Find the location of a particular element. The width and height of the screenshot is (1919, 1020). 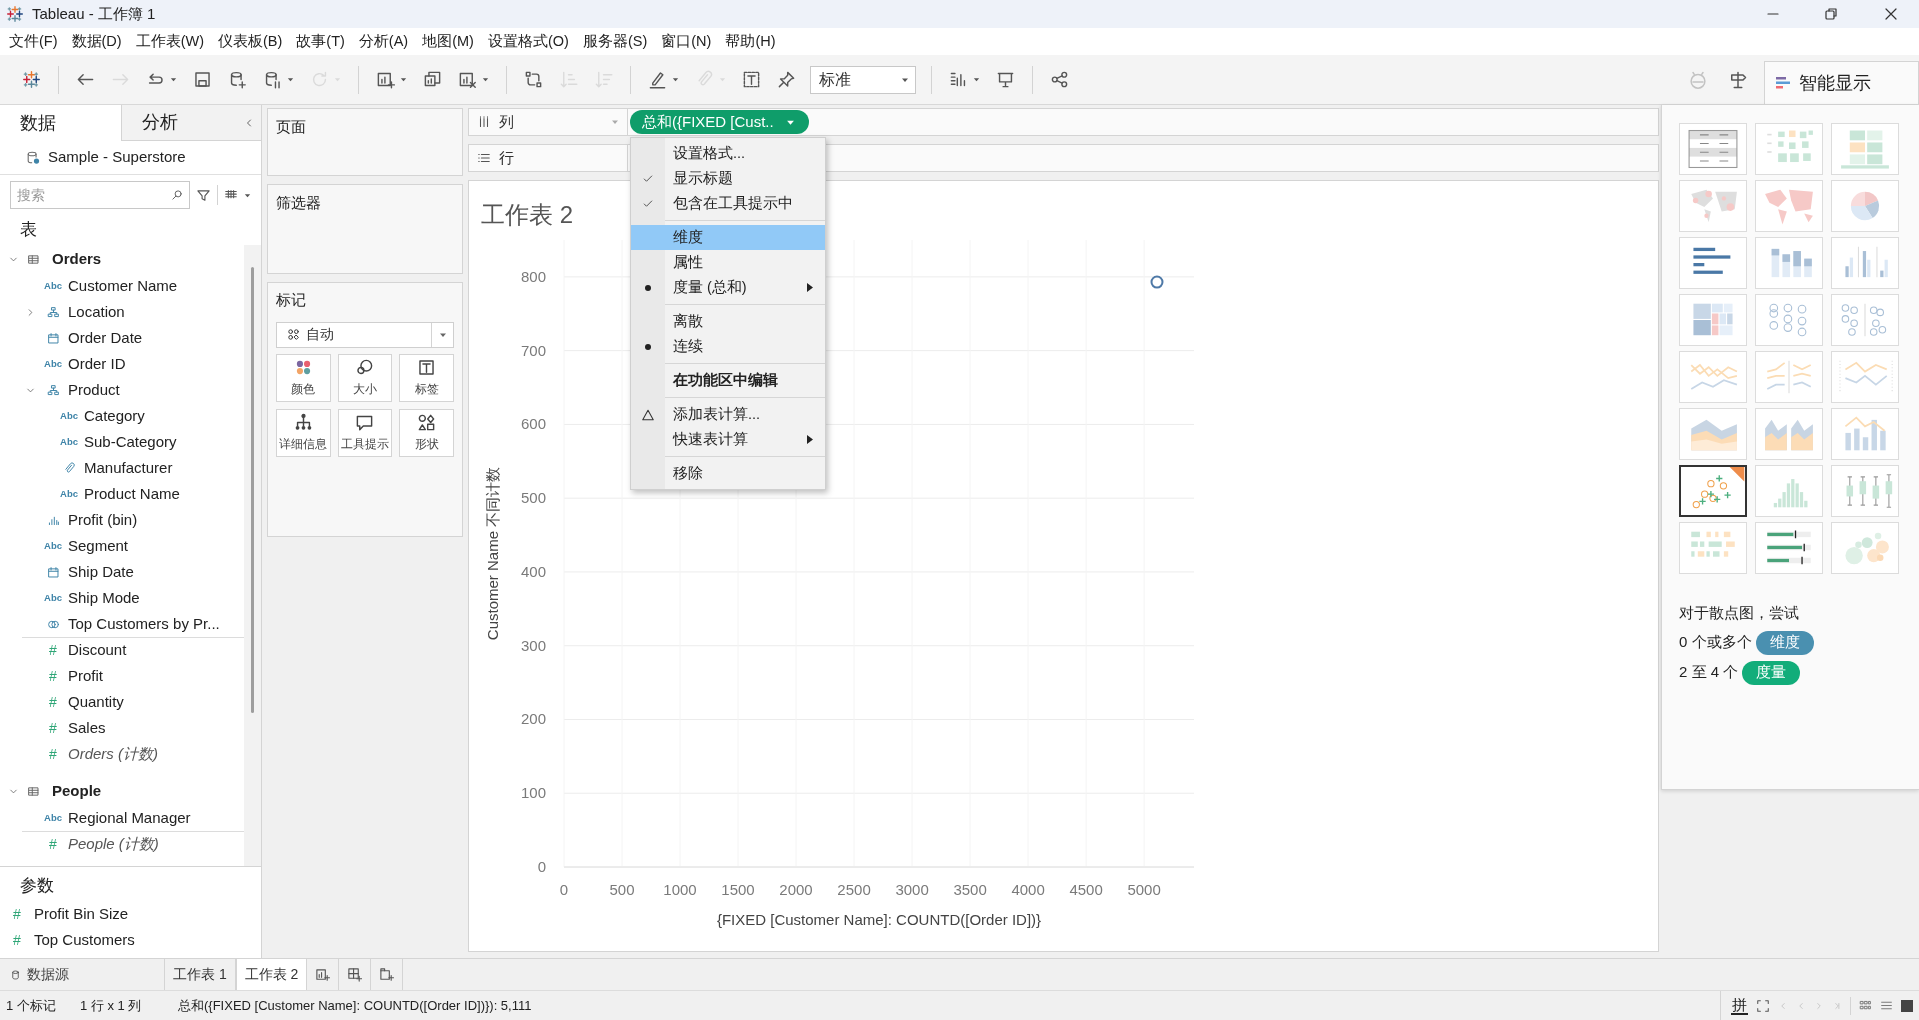

swap-icon is located at coordinates (533, 79).